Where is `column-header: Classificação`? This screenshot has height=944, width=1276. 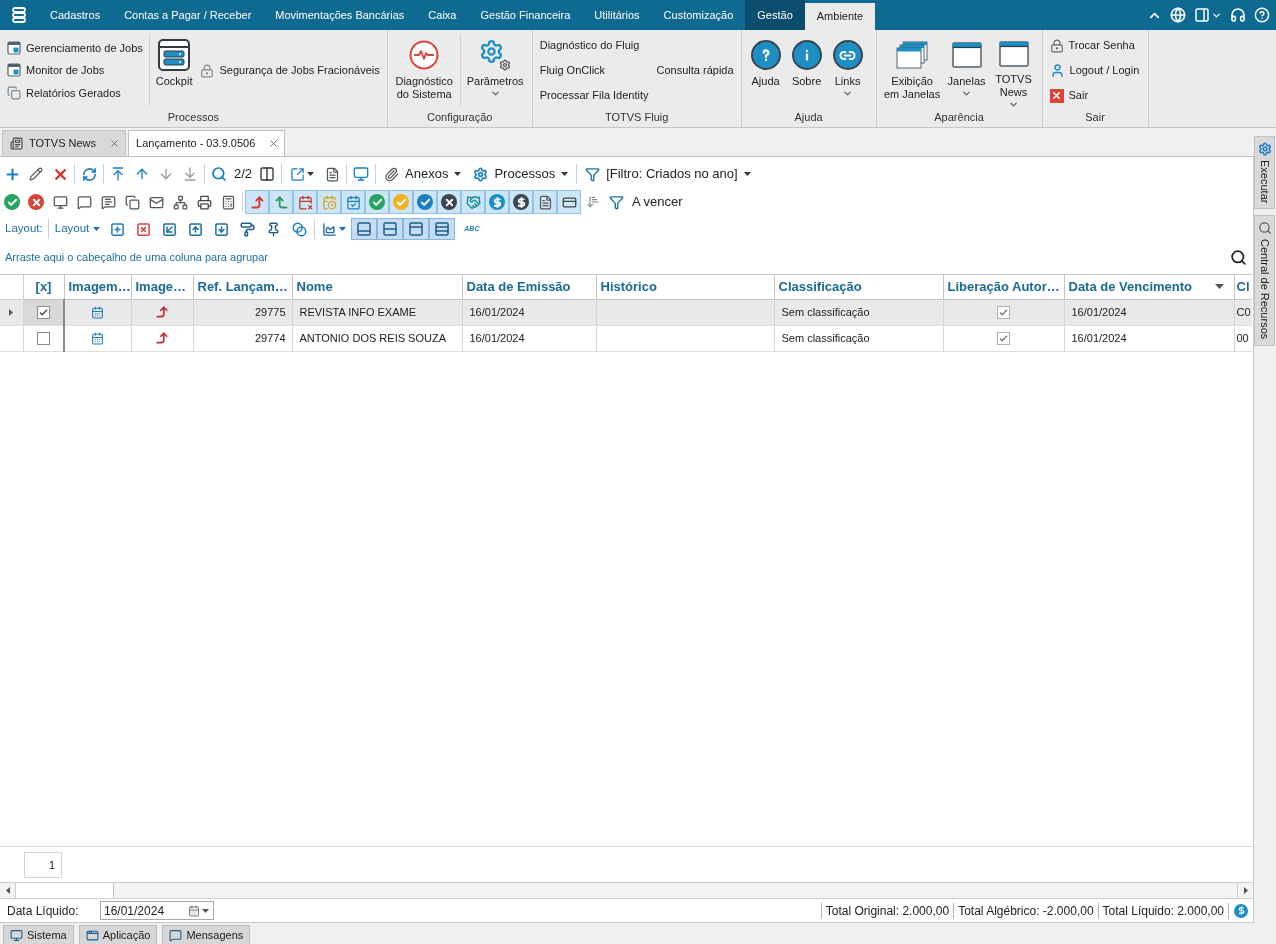 column-header: Classificação is located at coordinates (858, 287).